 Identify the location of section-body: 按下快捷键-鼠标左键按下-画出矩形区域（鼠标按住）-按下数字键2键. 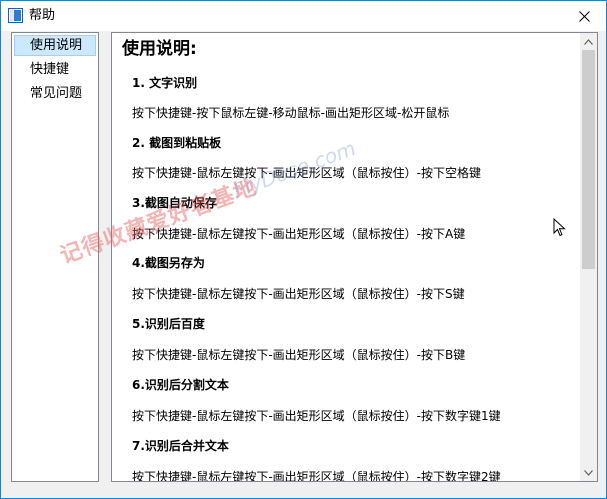
(316, 475).